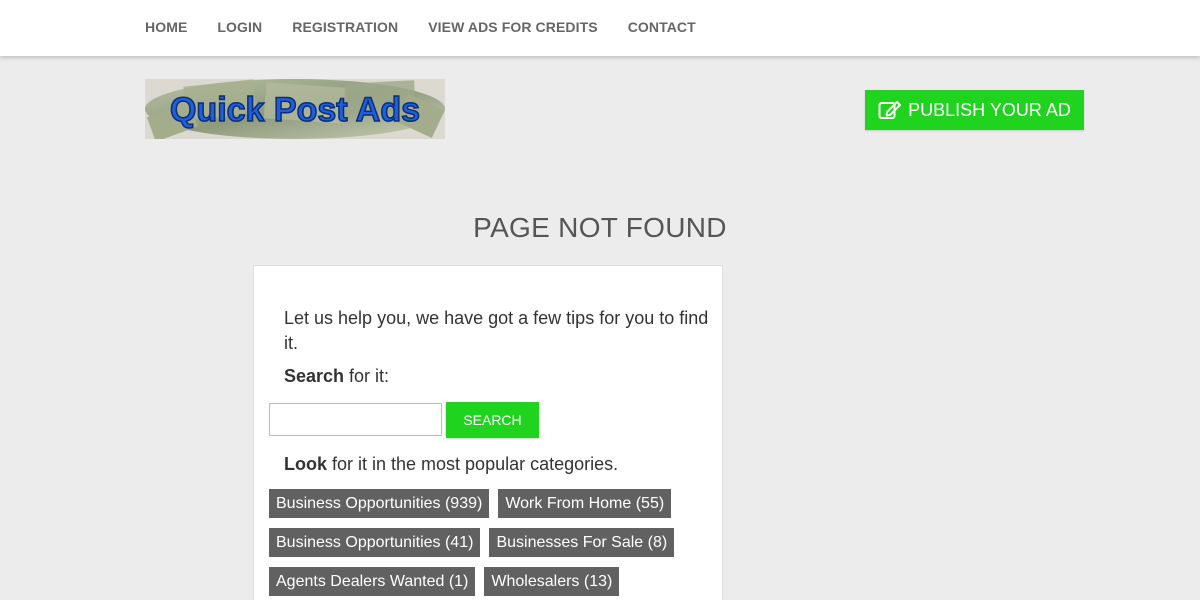 The image size is (1200, 600). I want to click on publish-your-ad-button: PUBLISH YOUR AD, so click(974, 110).